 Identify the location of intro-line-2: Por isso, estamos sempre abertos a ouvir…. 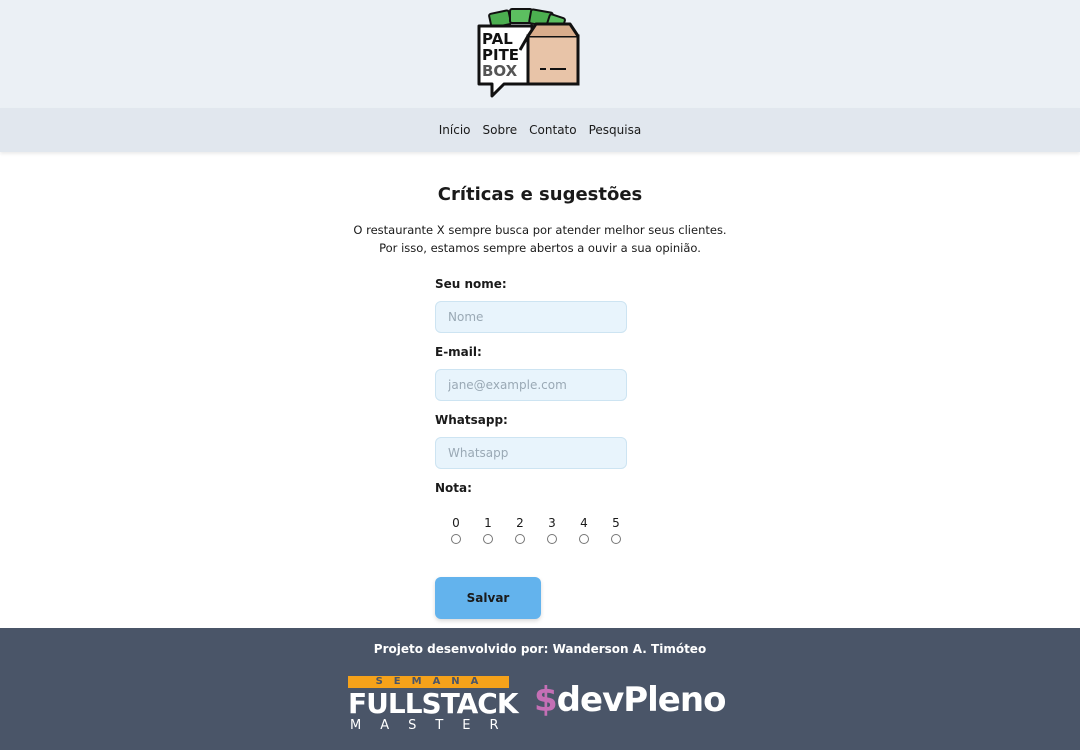
(540, 248).